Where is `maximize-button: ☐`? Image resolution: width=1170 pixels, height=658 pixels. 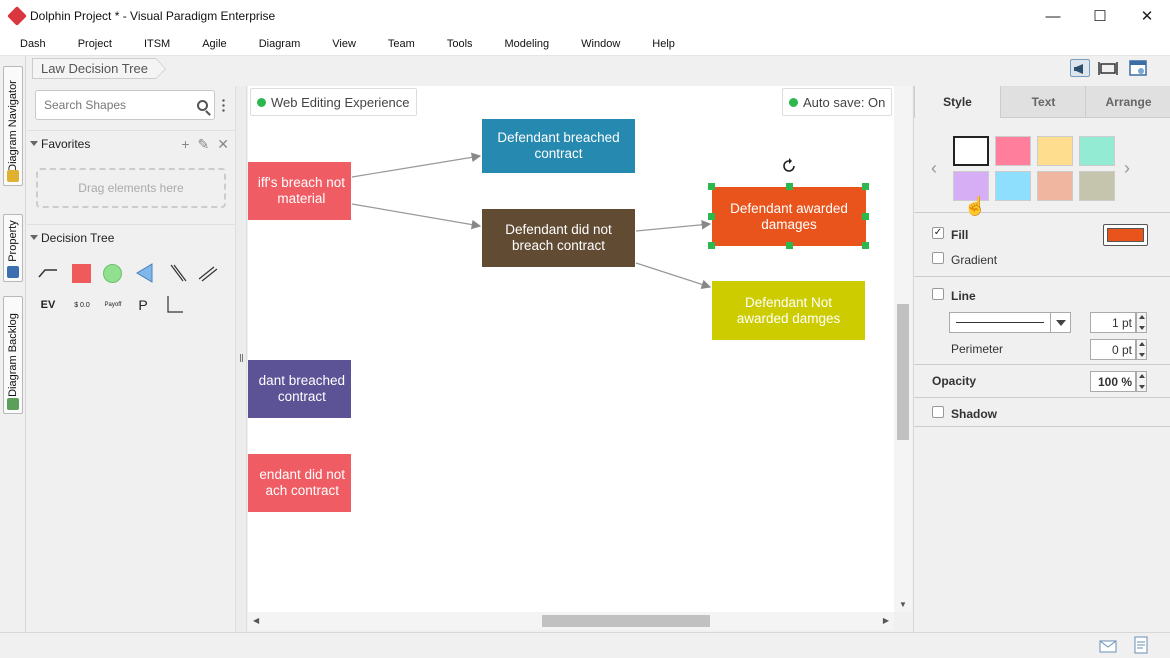 maximize-button: ☐ is located at coordinates (1100, 16).